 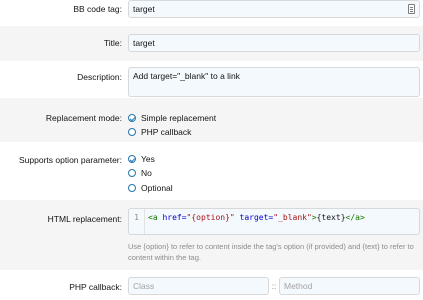 I want to click on html-replacement-label: HTML replacement:, so click(x=84, y=219).